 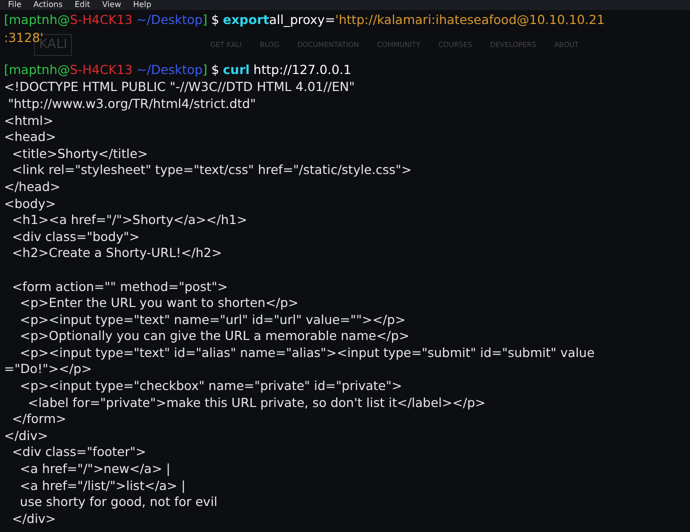 What do you see at coordinates (119, 286) in the screenshot?
I see `output-line: <form action="" method="post">` at bounding box center [119, 286].